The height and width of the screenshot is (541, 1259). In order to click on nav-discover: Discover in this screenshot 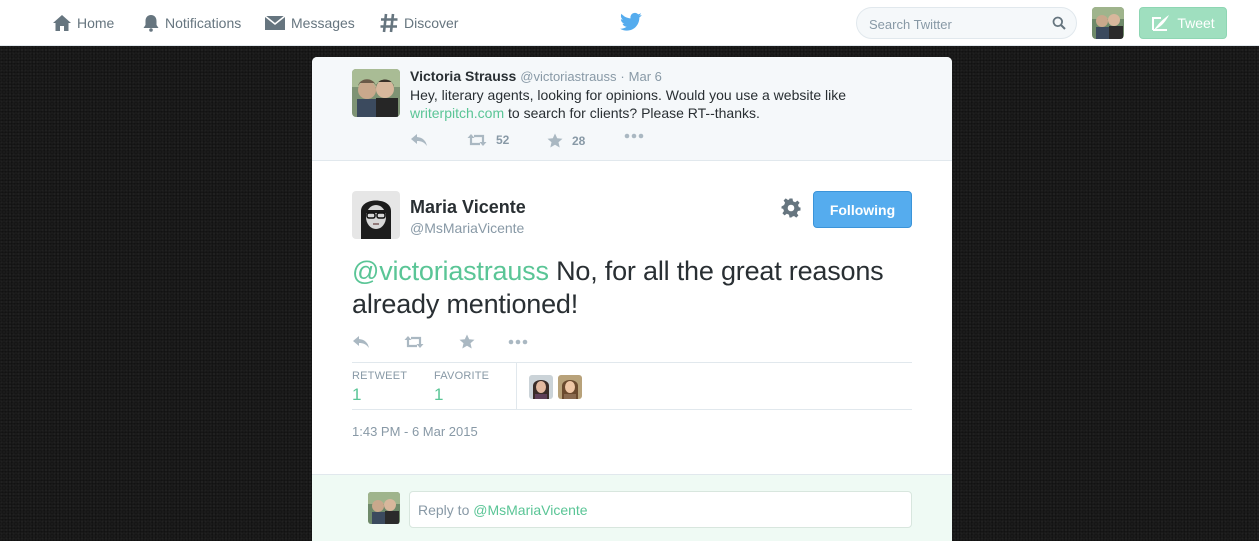, I will do `click(418, 23)`.